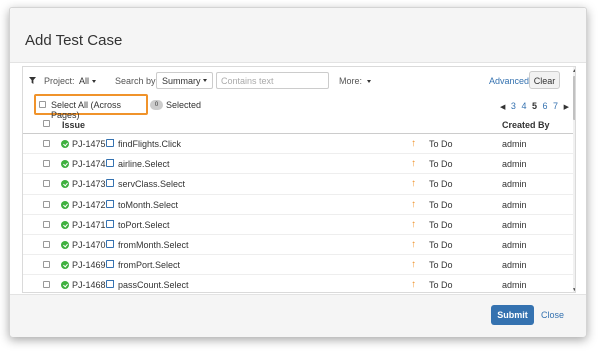  I want to click on issue-key: PJ-1474, so click(89, 164).